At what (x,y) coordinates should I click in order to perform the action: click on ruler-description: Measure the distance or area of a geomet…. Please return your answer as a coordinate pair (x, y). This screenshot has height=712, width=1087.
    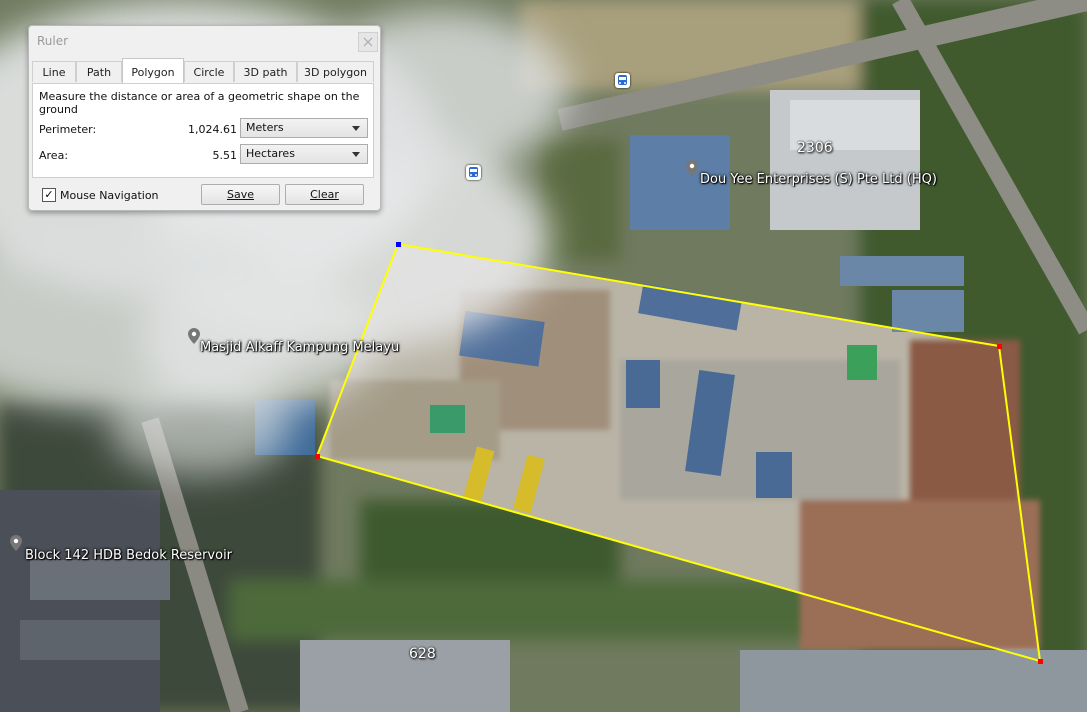
    Looking at the image, I should click on (199, 103).